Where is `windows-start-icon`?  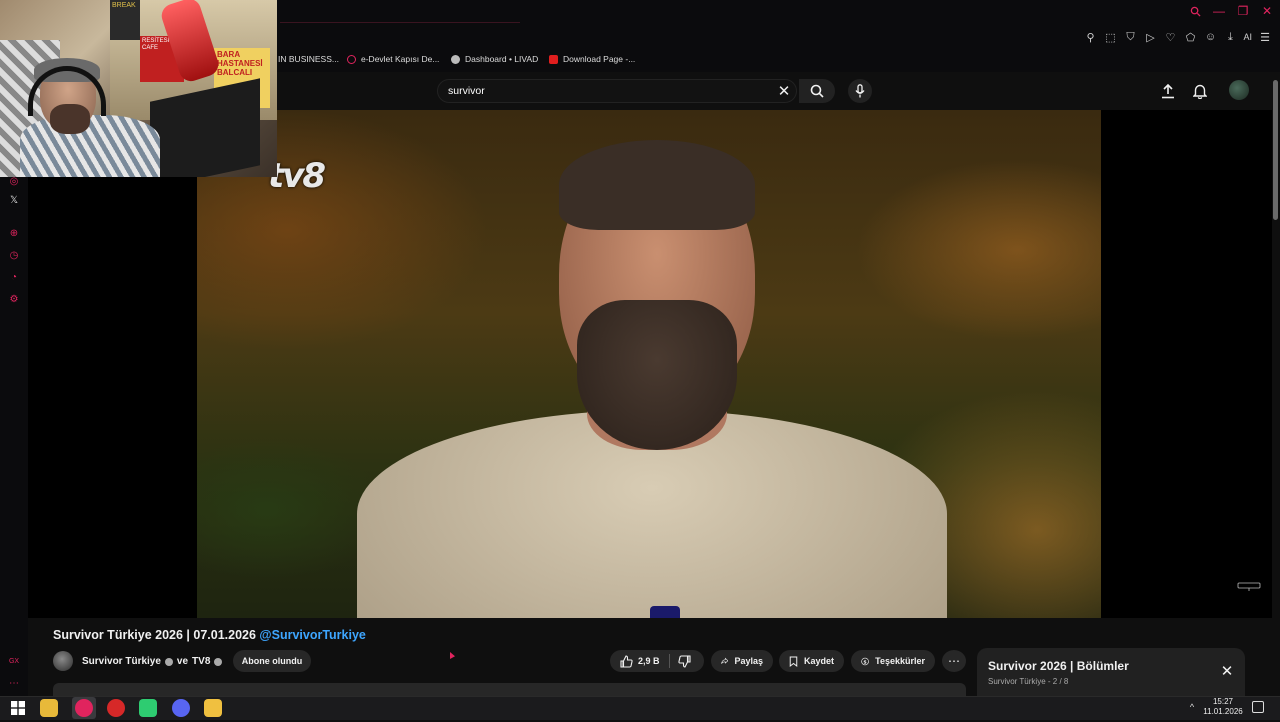 windows-start-icon is located at coordinates (18, 708).